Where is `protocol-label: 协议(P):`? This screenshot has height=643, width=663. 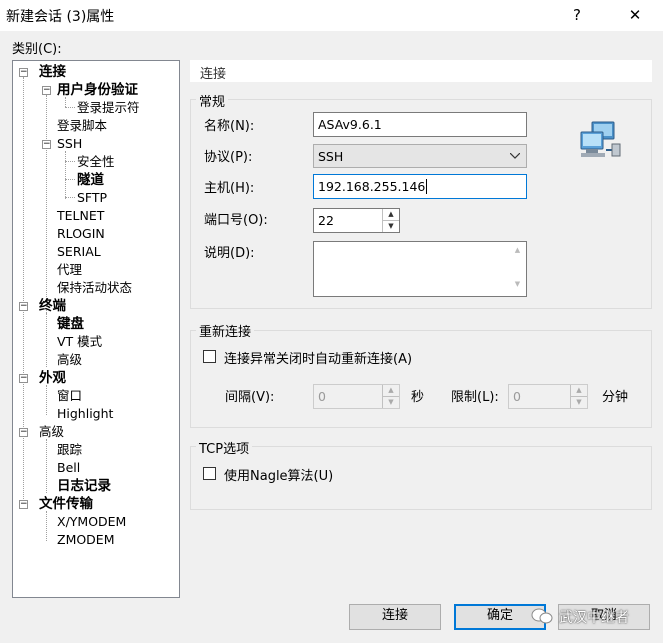
protocol-label: 协议(P): is located at coordinates (228, 157).